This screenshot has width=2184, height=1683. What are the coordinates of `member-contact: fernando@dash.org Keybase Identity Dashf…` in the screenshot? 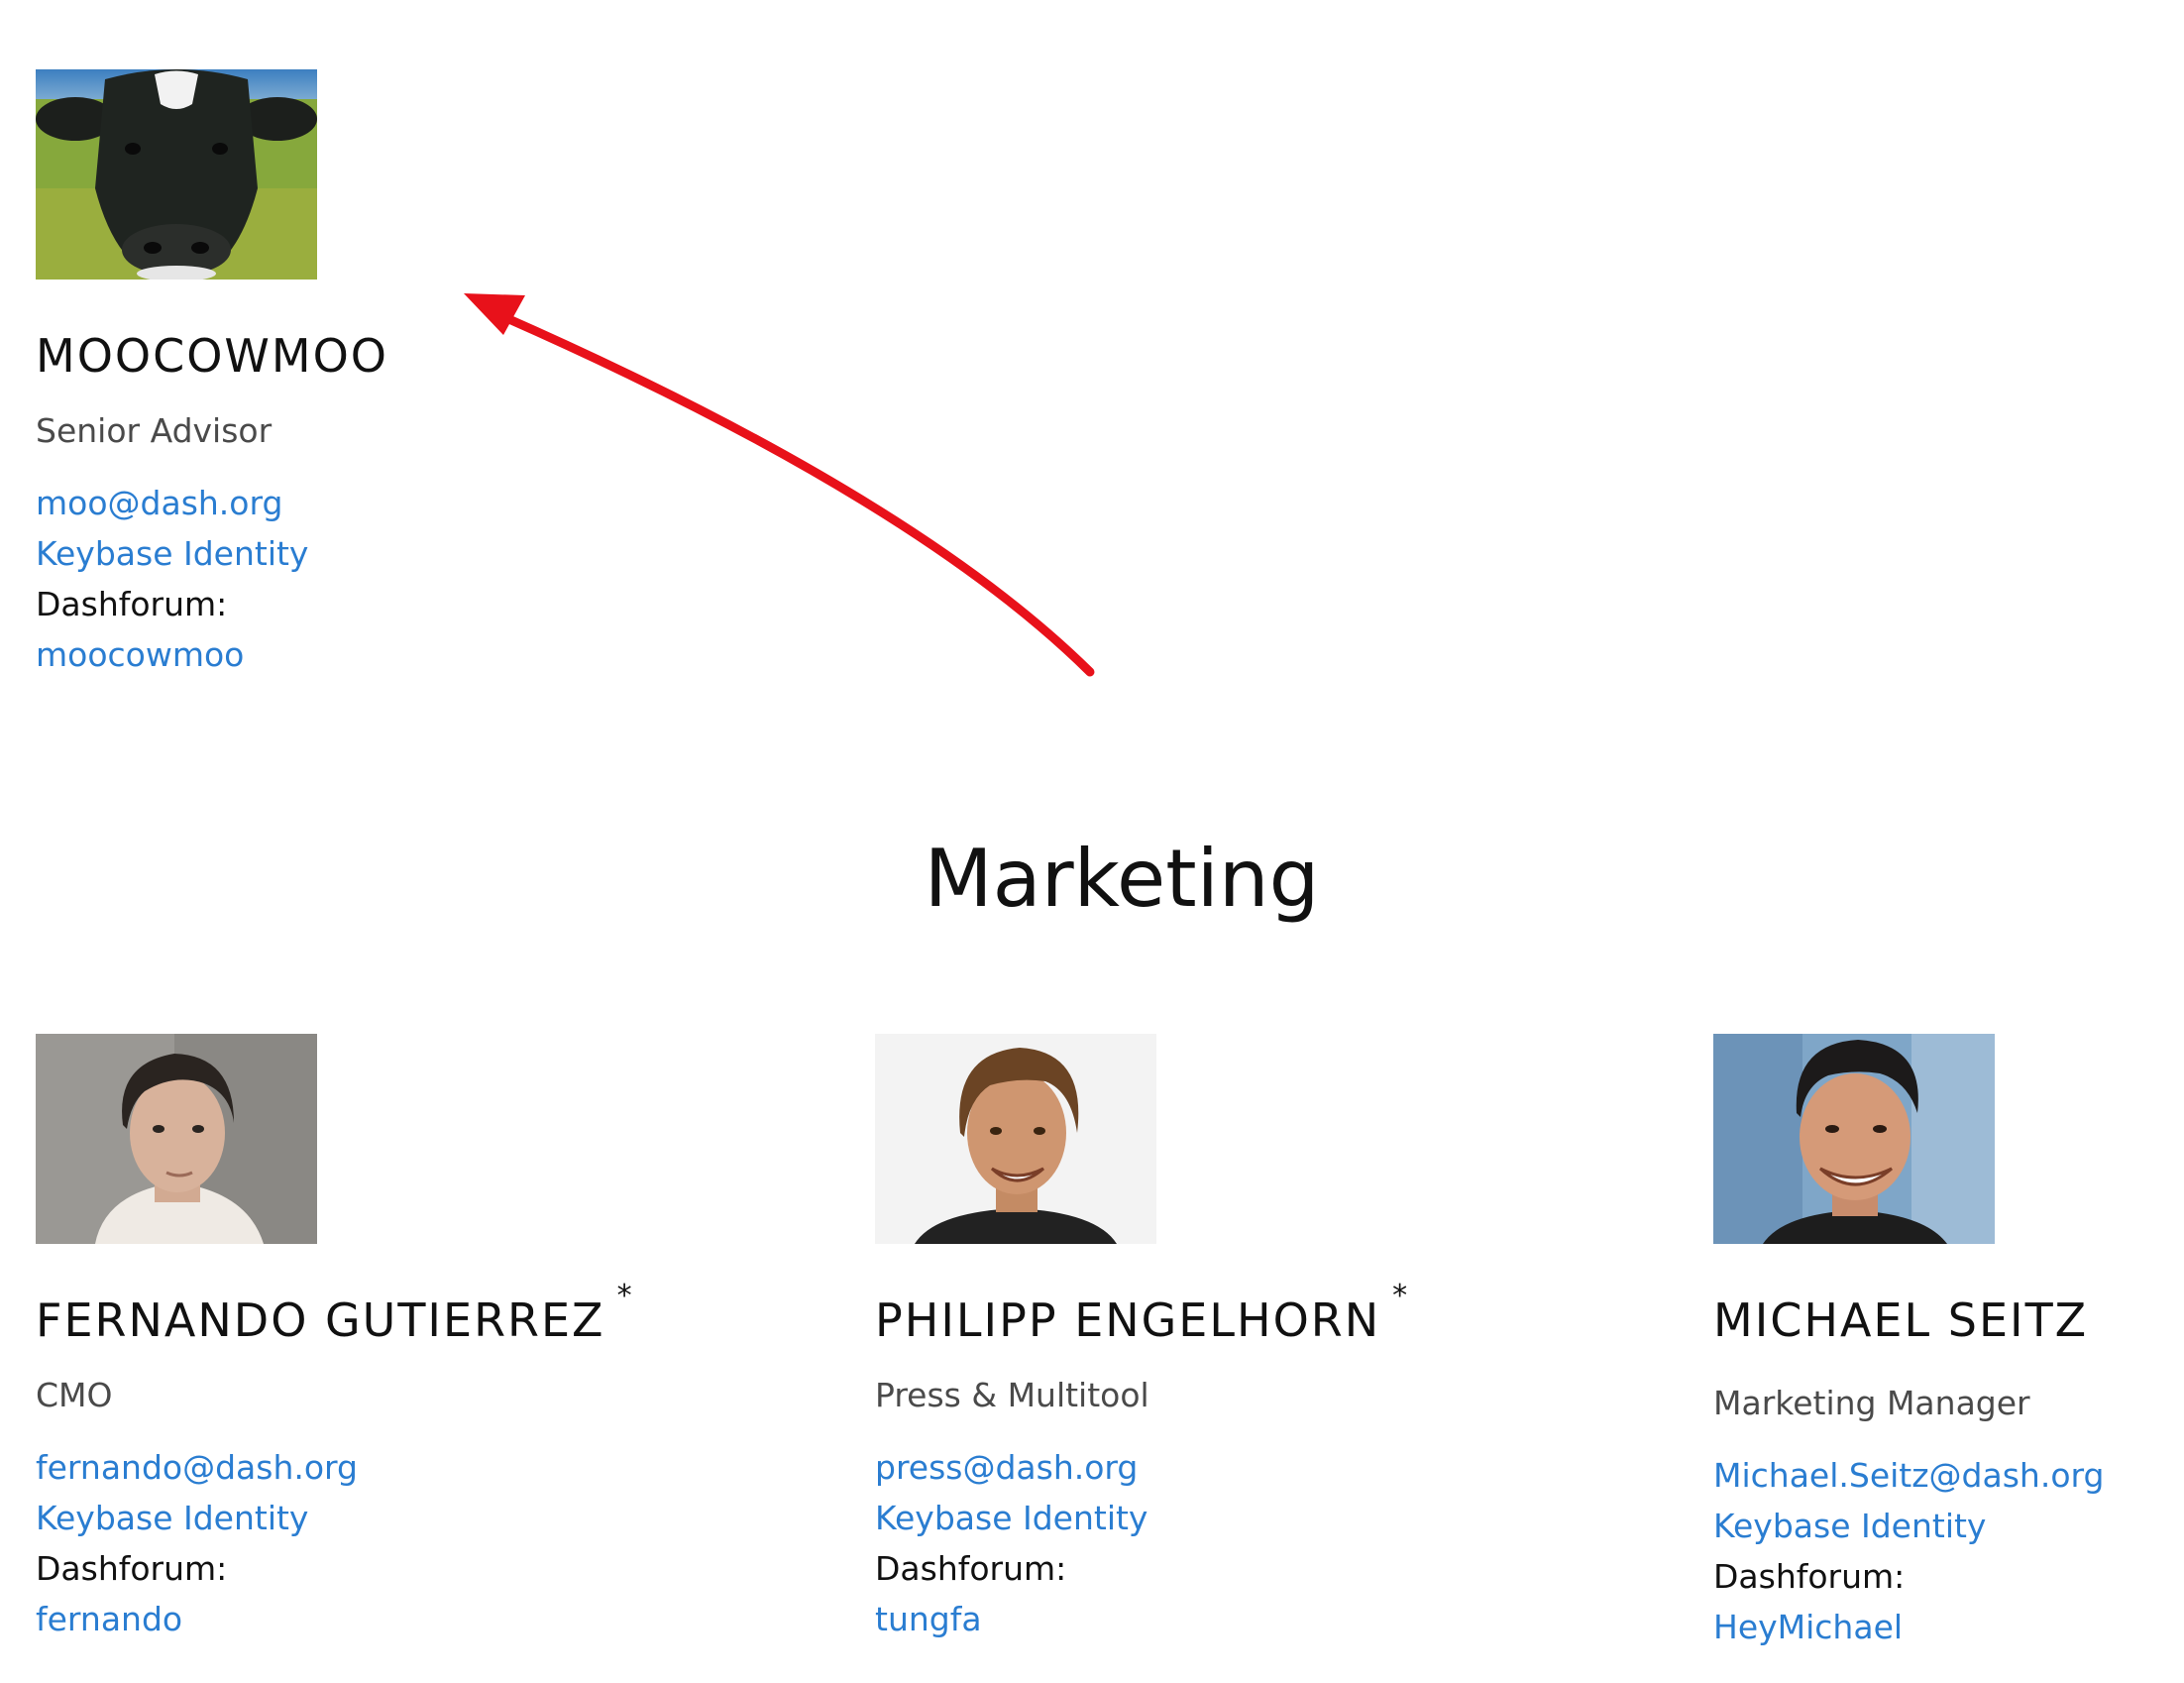 It's located at (422, 1543).